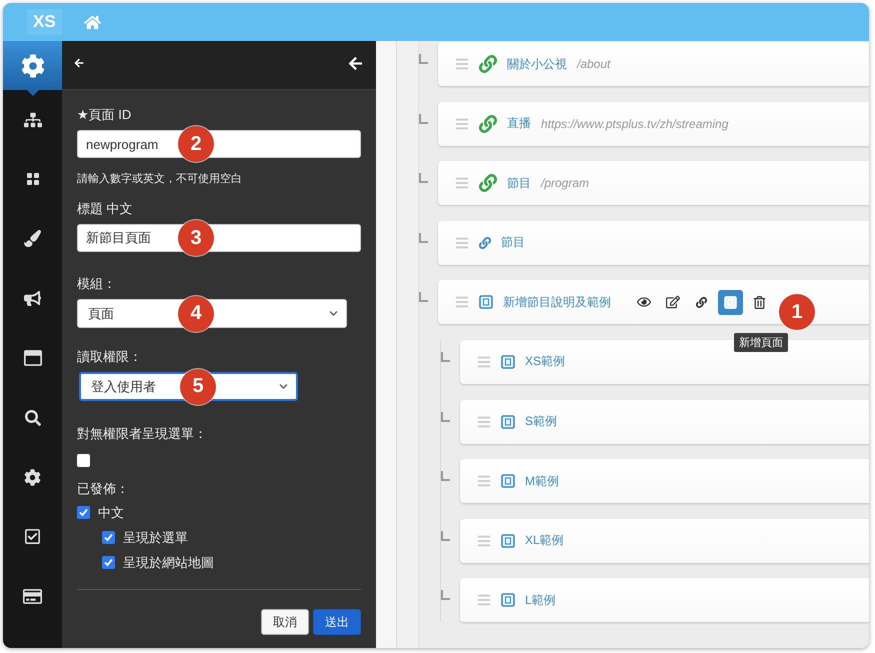 Image resolution: width=875 pixels, height=653 pixels. I want to click on item-title: 直播, so click(519, 123).